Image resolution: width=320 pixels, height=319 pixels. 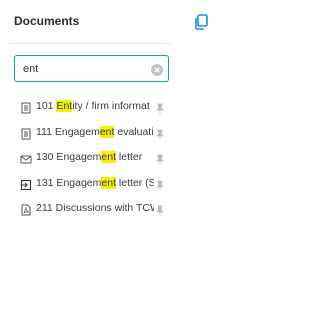 I want to click on signin-icon, so click(x=26, y=184).